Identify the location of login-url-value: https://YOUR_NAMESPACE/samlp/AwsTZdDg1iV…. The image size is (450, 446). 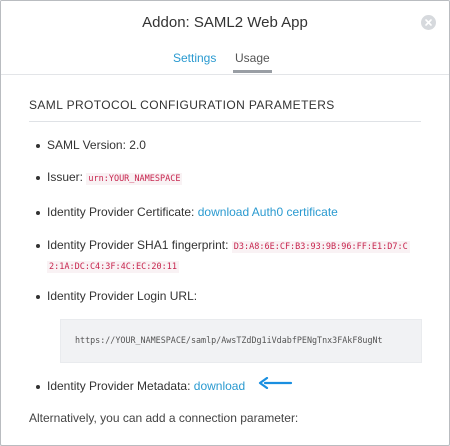
(229, 340).